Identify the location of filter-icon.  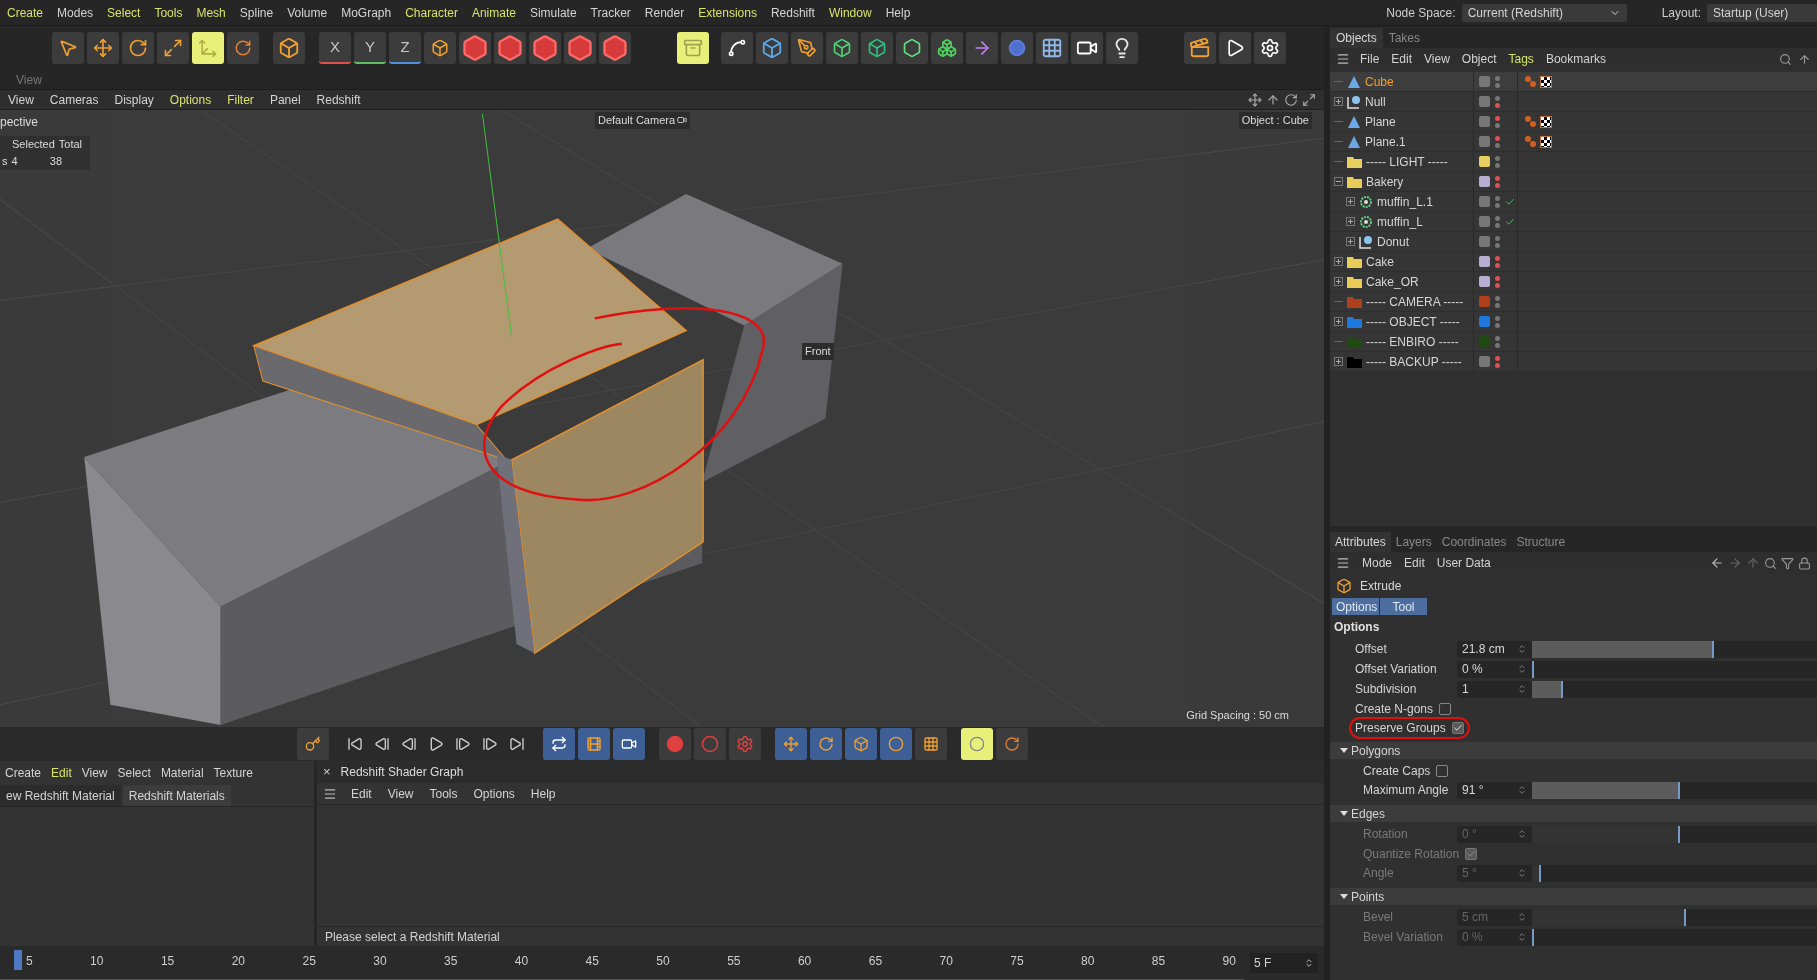
(1787, 563).